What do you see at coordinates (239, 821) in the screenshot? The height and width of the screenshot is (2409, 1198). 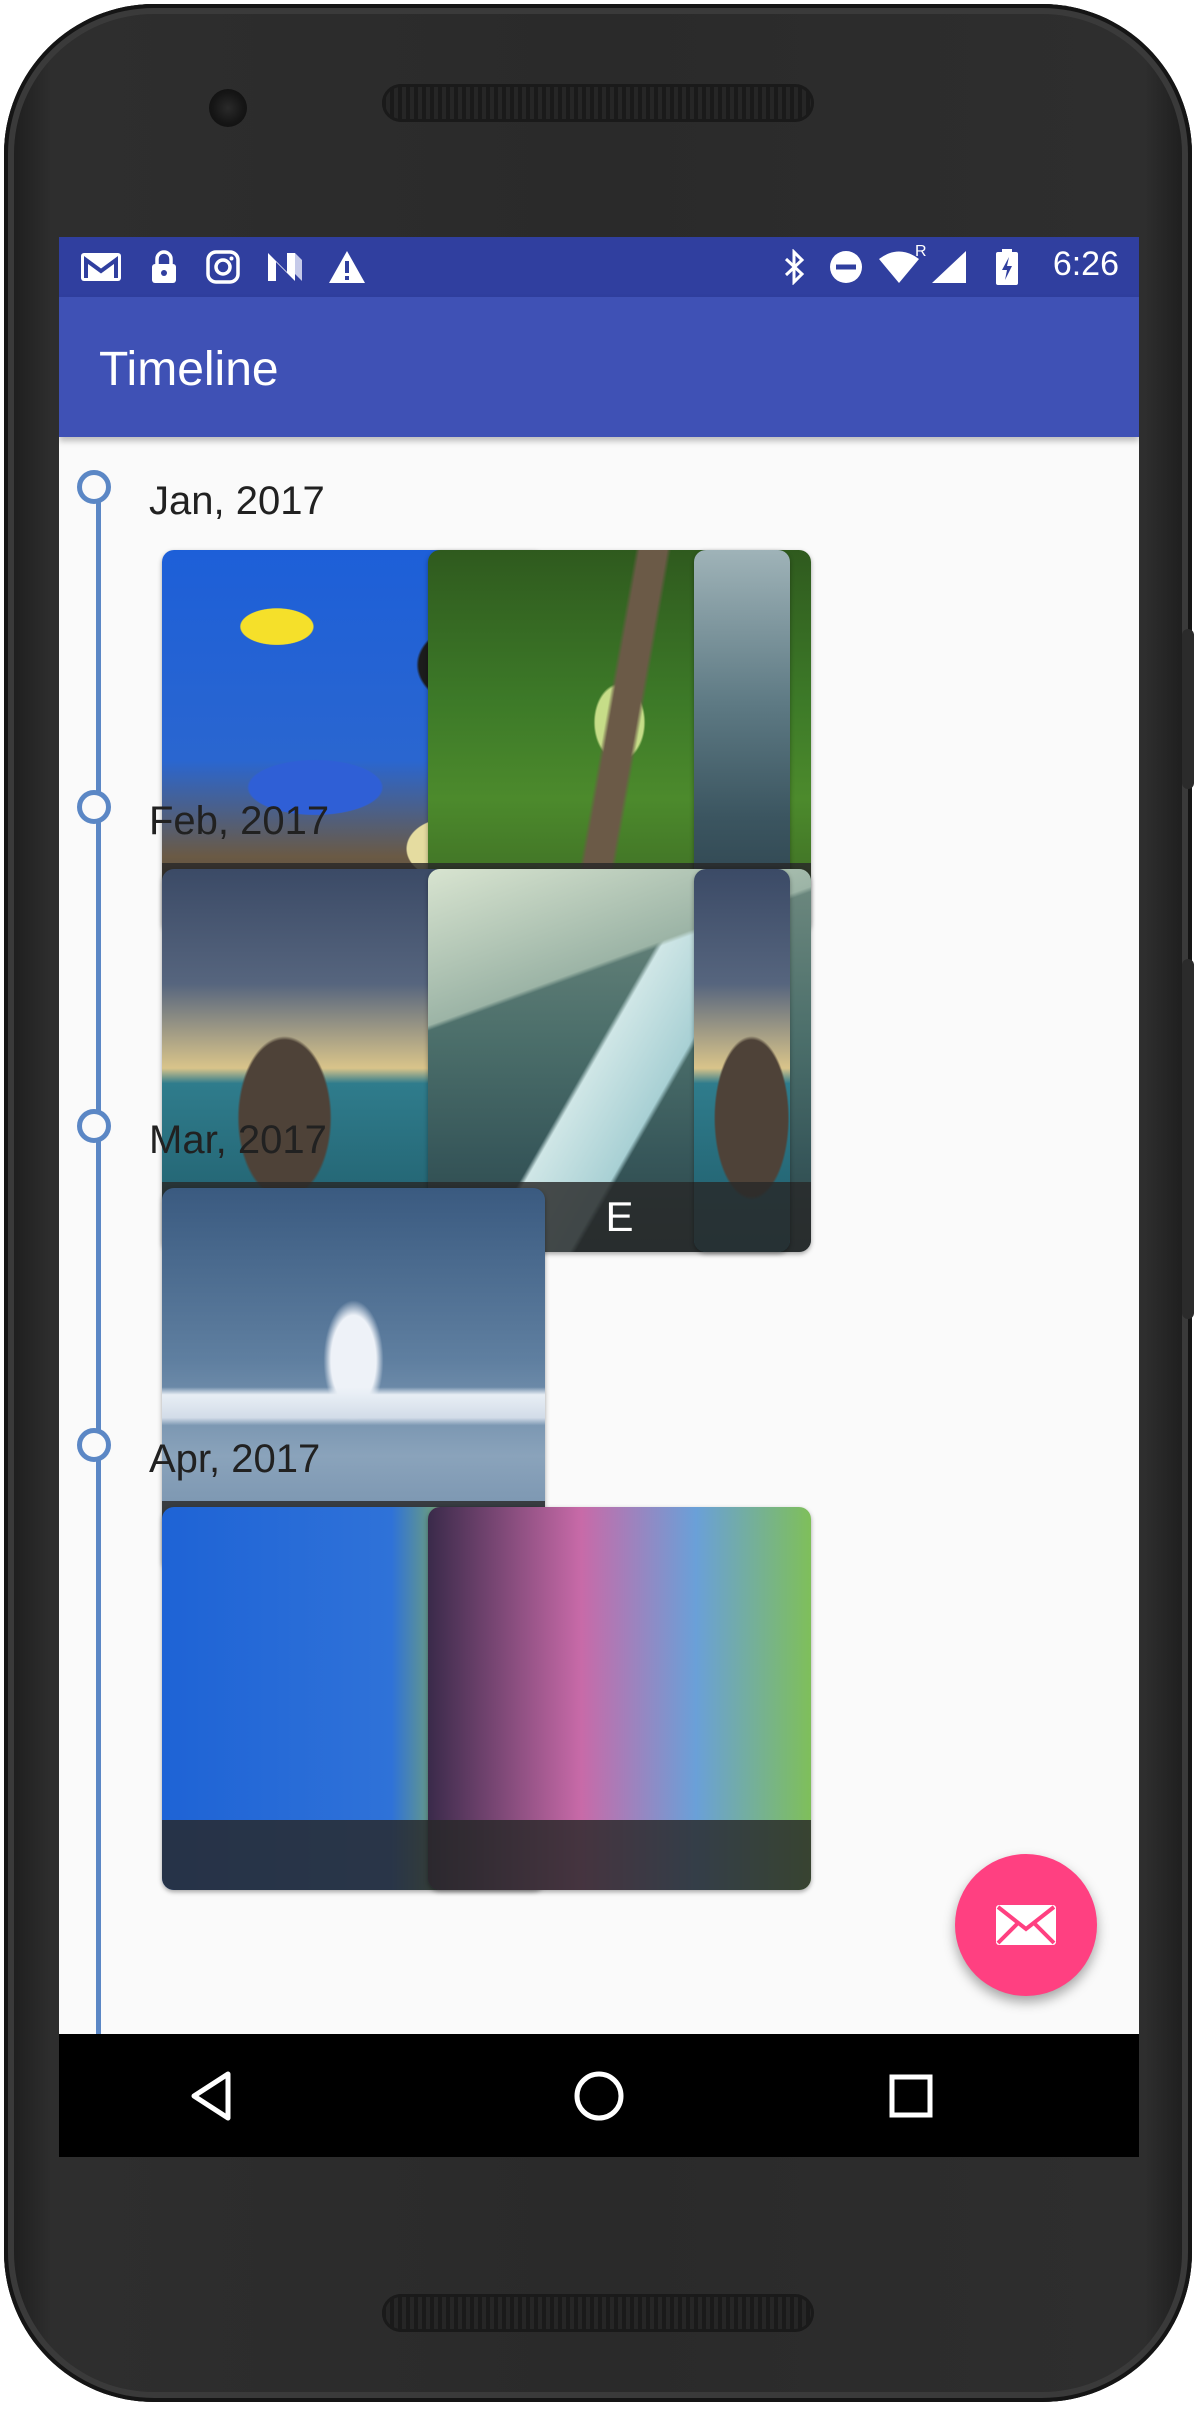 I see `month-label: Feb, 2017` at bounding box center [239, 821].